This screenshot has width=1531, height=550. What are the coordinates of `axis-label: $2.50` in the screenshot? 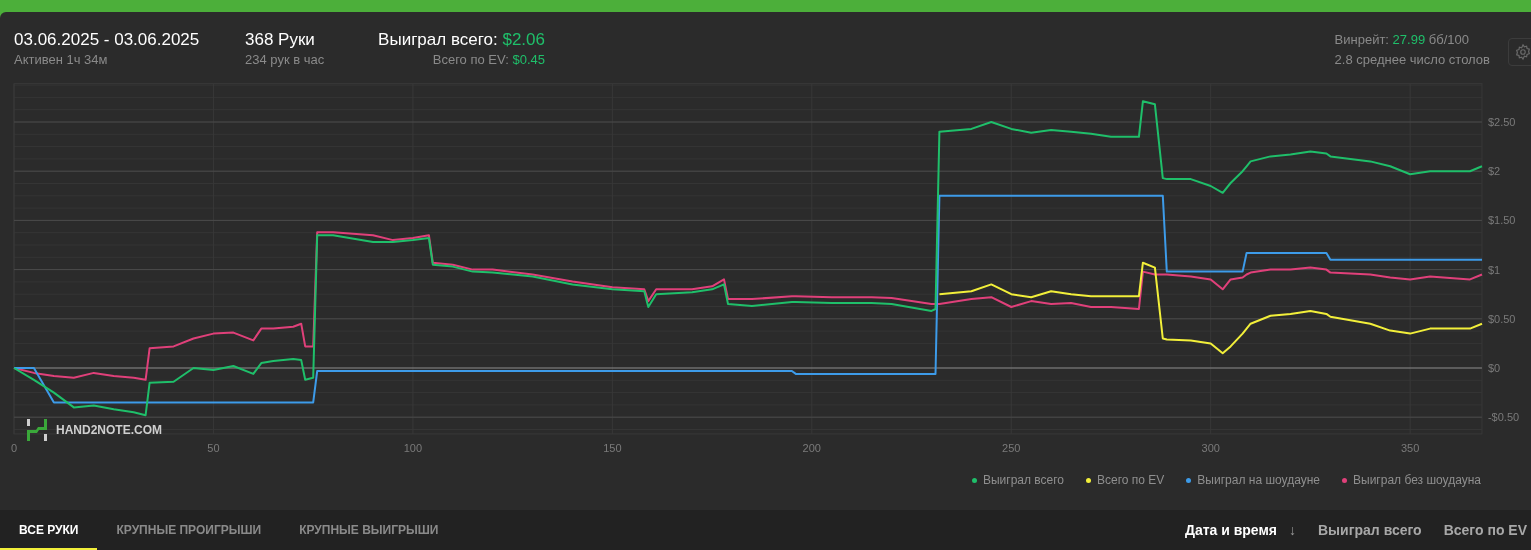 It's located at (1501, 122).